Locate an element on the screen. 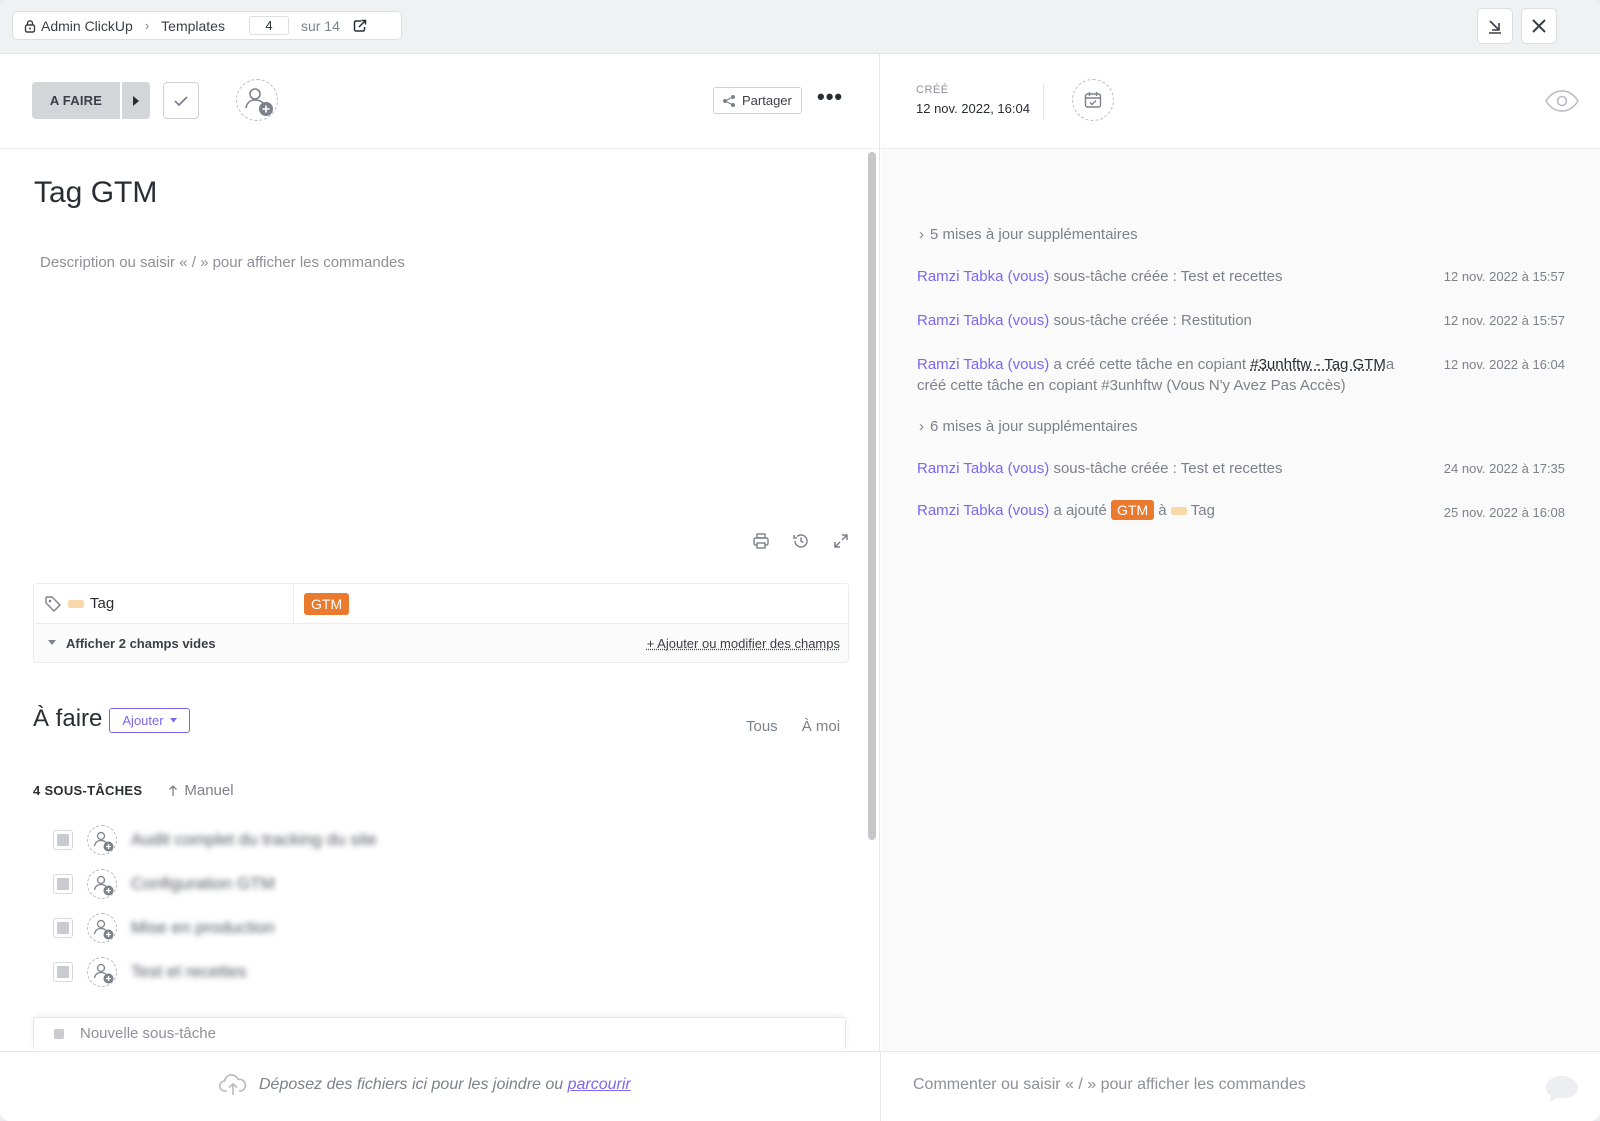 Image resolution: width=1600 pixels, height=1121 pixels. more-updates-toggle: › 5 mises à jour supplémentaires is located at coordinates (1028, 234).